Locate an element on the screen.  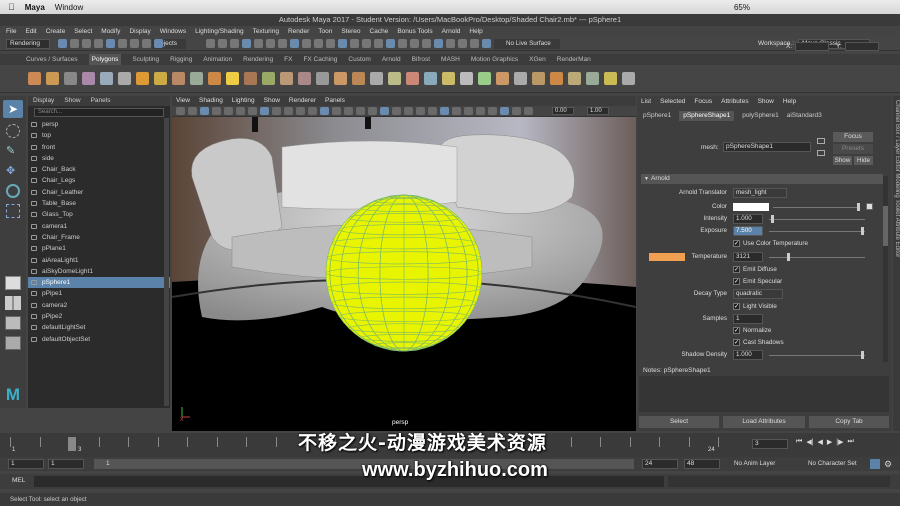
outliner-item-aiskydomelight1: aiSkyDomeLight1 is located at coordinates (99, 271).